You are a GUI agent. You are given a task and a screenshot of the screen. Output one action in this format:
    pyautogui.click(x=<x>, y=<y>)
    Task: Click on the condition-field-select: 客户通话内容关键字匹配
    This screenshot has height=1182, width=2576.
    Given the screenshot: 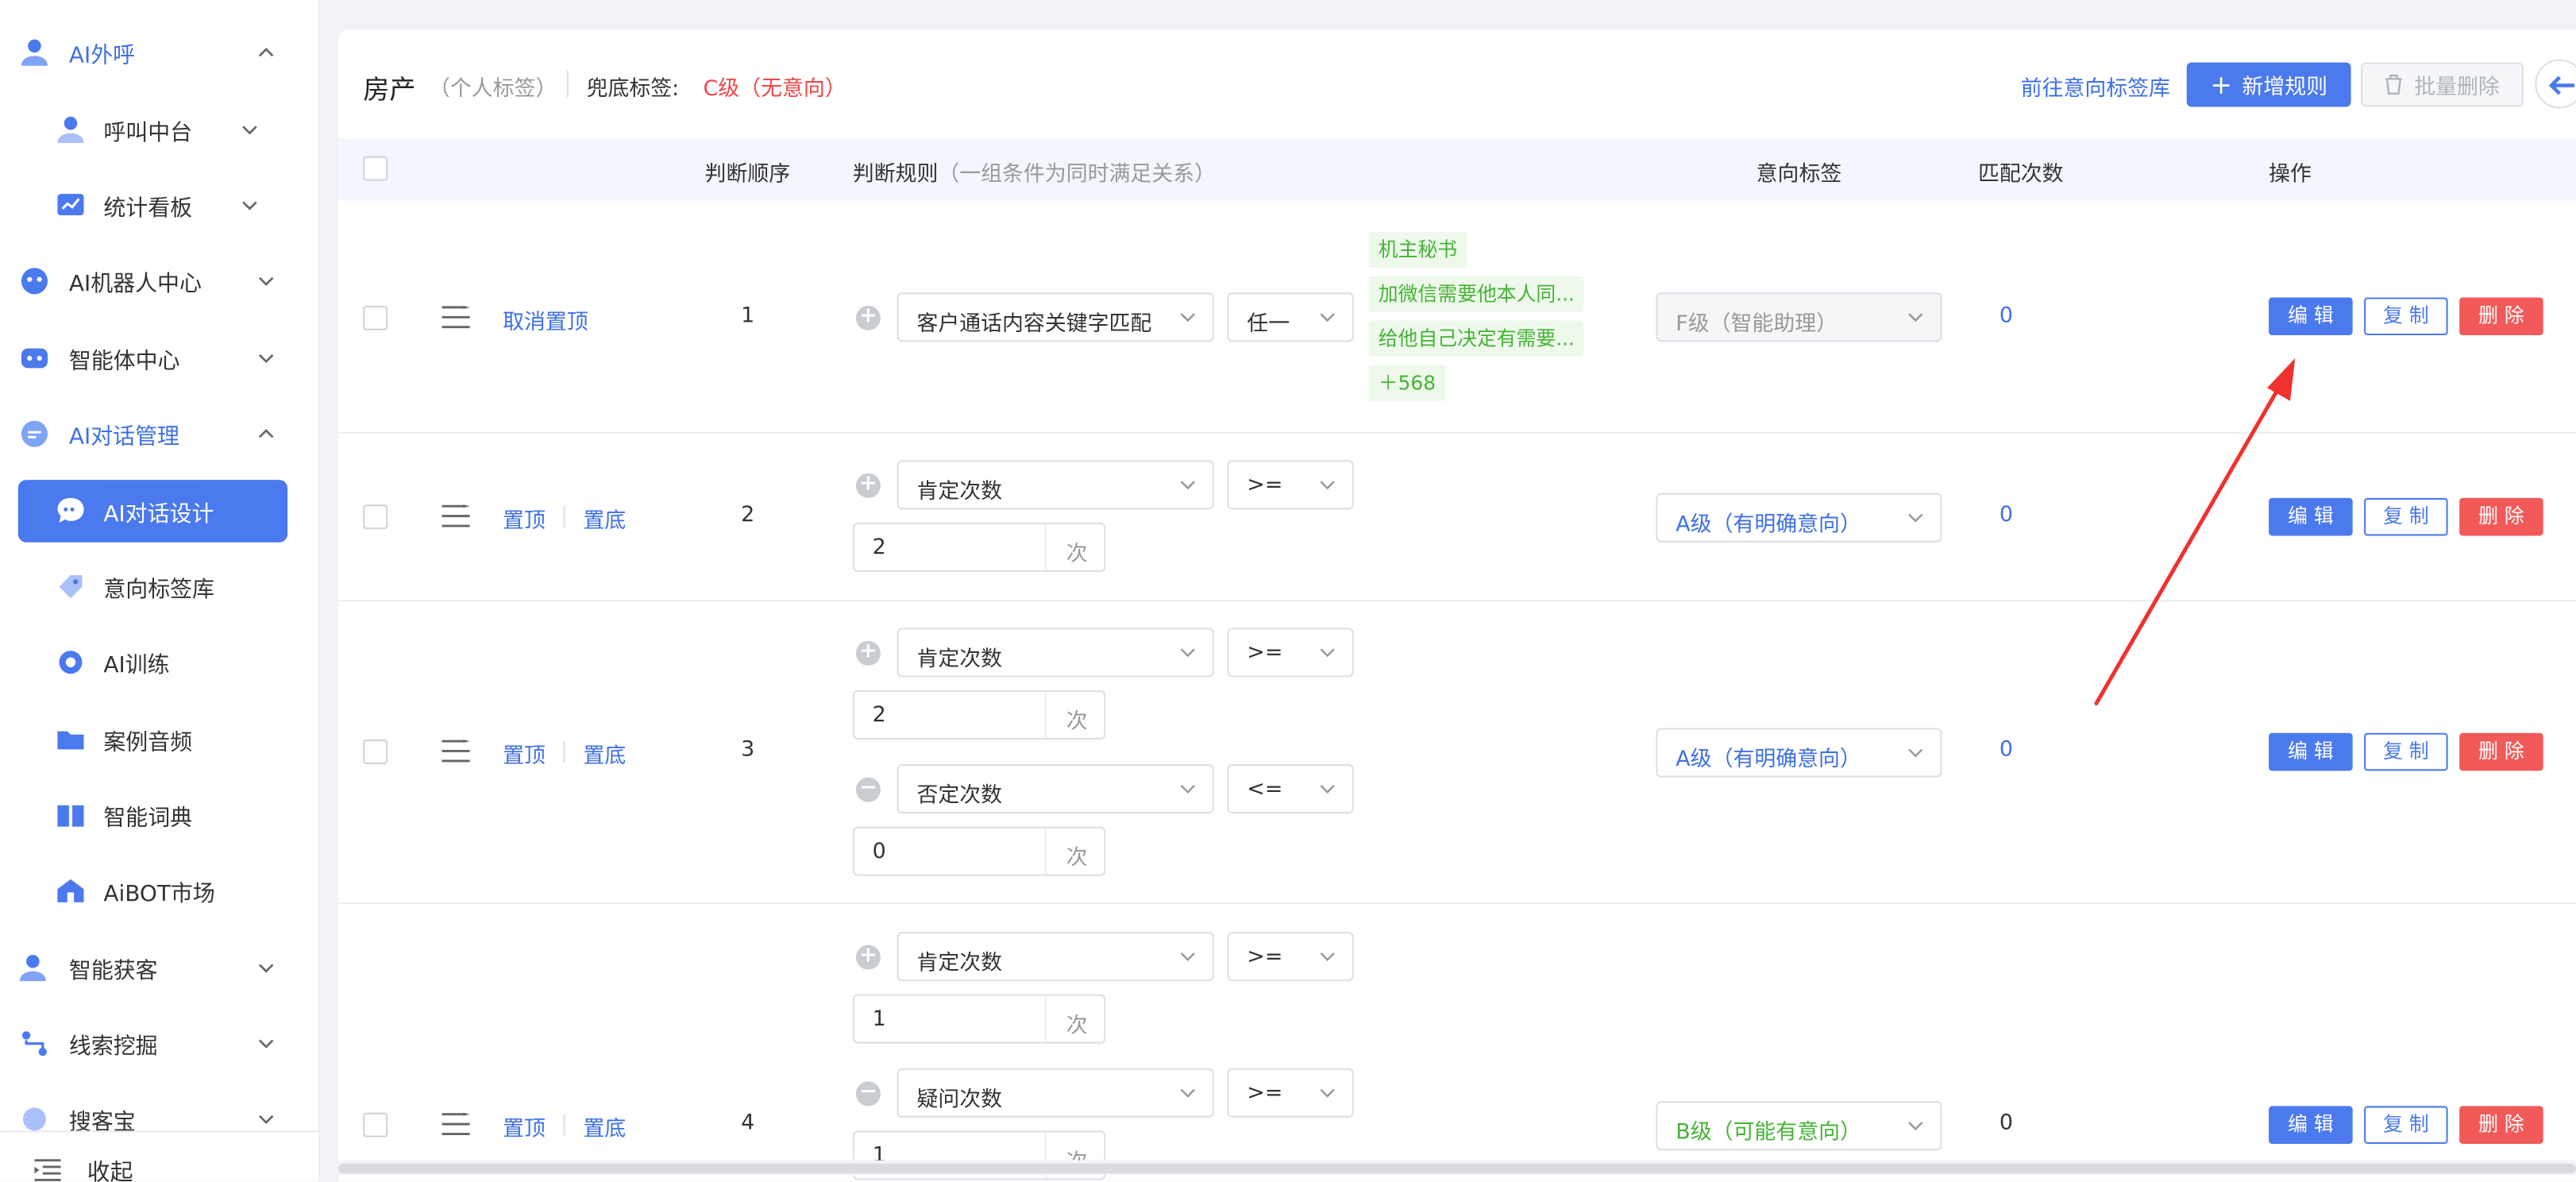 What is the action you would take?
    pyautogui.click(x=1055, y=317)
    